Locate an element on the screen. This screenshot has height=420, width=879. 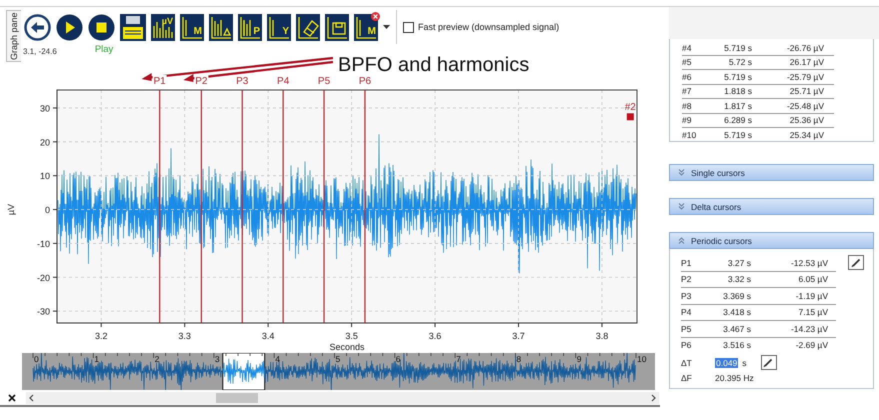
cursor-readout: 3.1, -24.6 is located at coordinates (40, 51).